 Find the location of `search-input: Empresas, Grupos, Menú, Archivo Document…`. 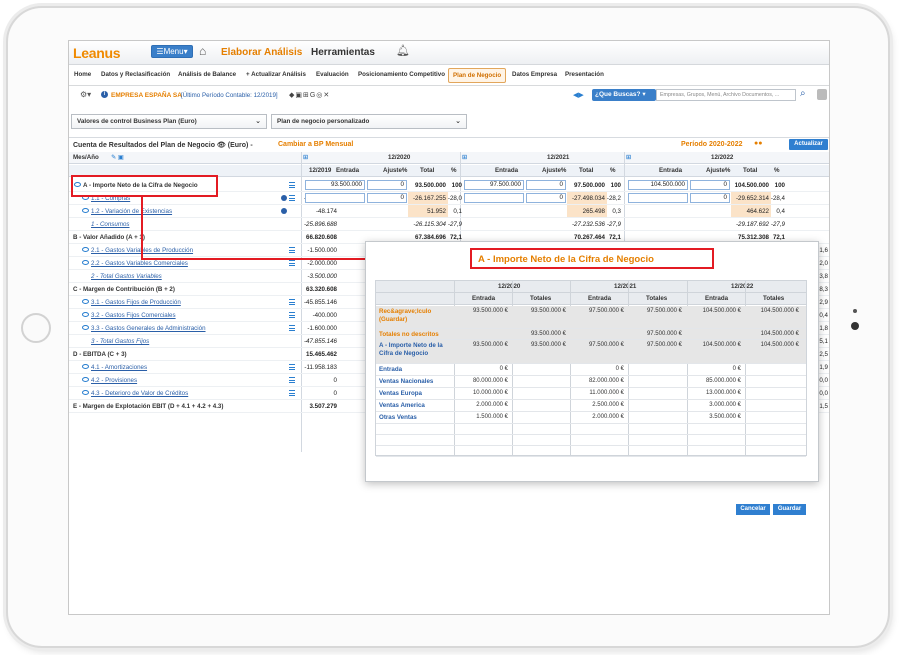

search-input: Empresas, Grupos, Menú, Archivo Document… is located at coordinates (726, 95).